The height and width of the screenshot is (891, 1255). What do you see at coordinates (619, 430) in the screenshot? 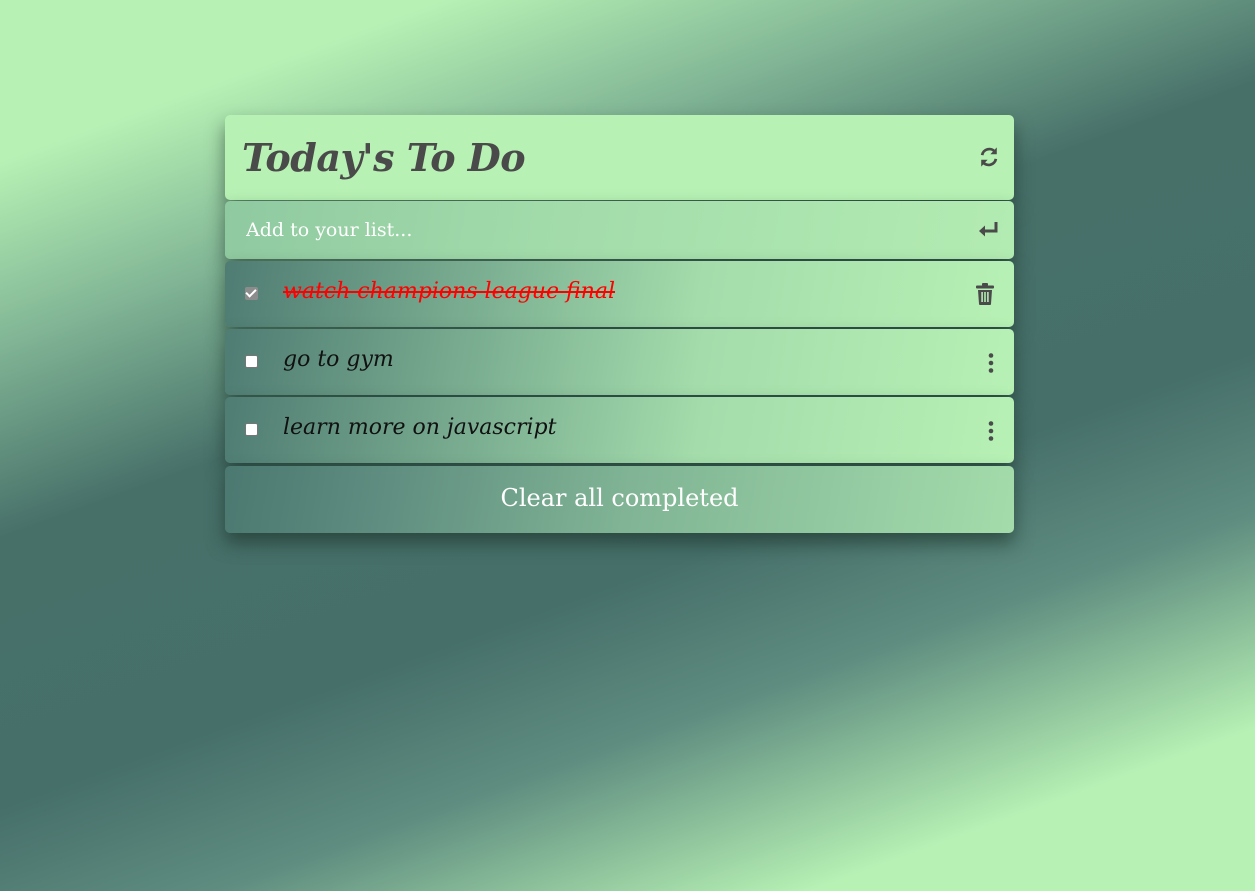
I see `todo-item: learn more on javascript` at bounding box center [619, 430].